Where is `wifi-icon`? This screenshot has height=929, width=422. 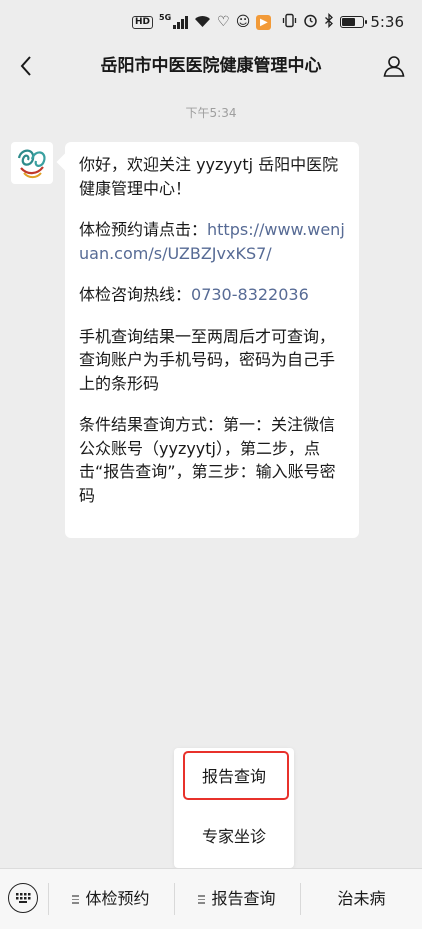
wifi-icon is located at coordinates (202, 22).